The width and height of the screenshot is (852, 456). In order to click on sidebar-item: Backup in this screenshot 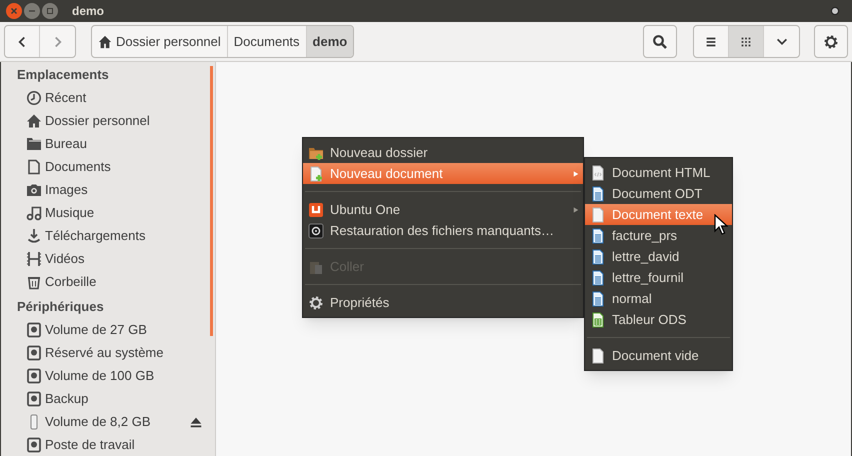, I will do `click(108, 398)`.